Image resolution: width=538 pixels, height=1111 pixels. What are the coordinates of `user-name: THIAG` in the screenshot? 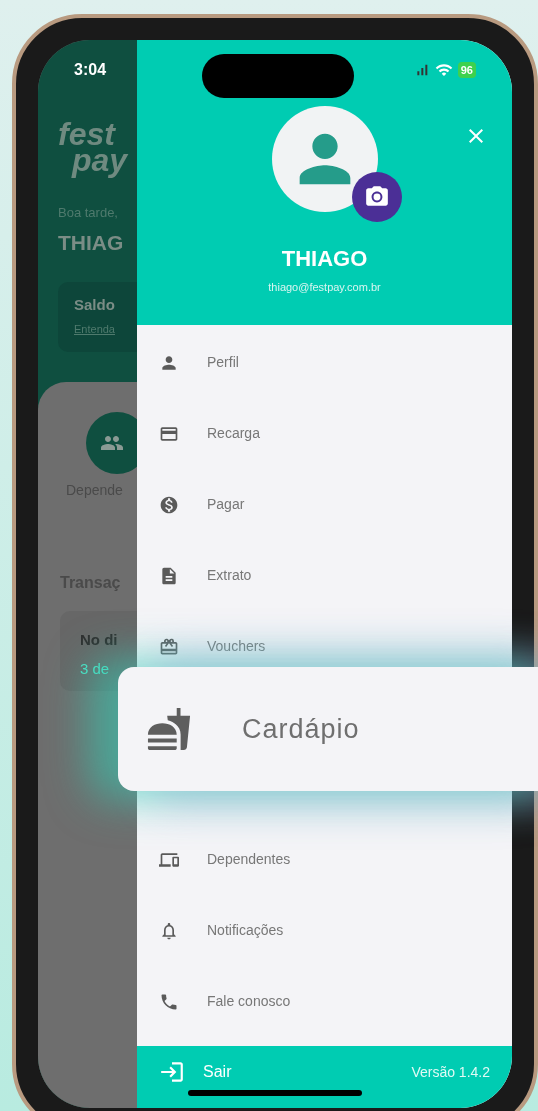 It's located at (91, 242).